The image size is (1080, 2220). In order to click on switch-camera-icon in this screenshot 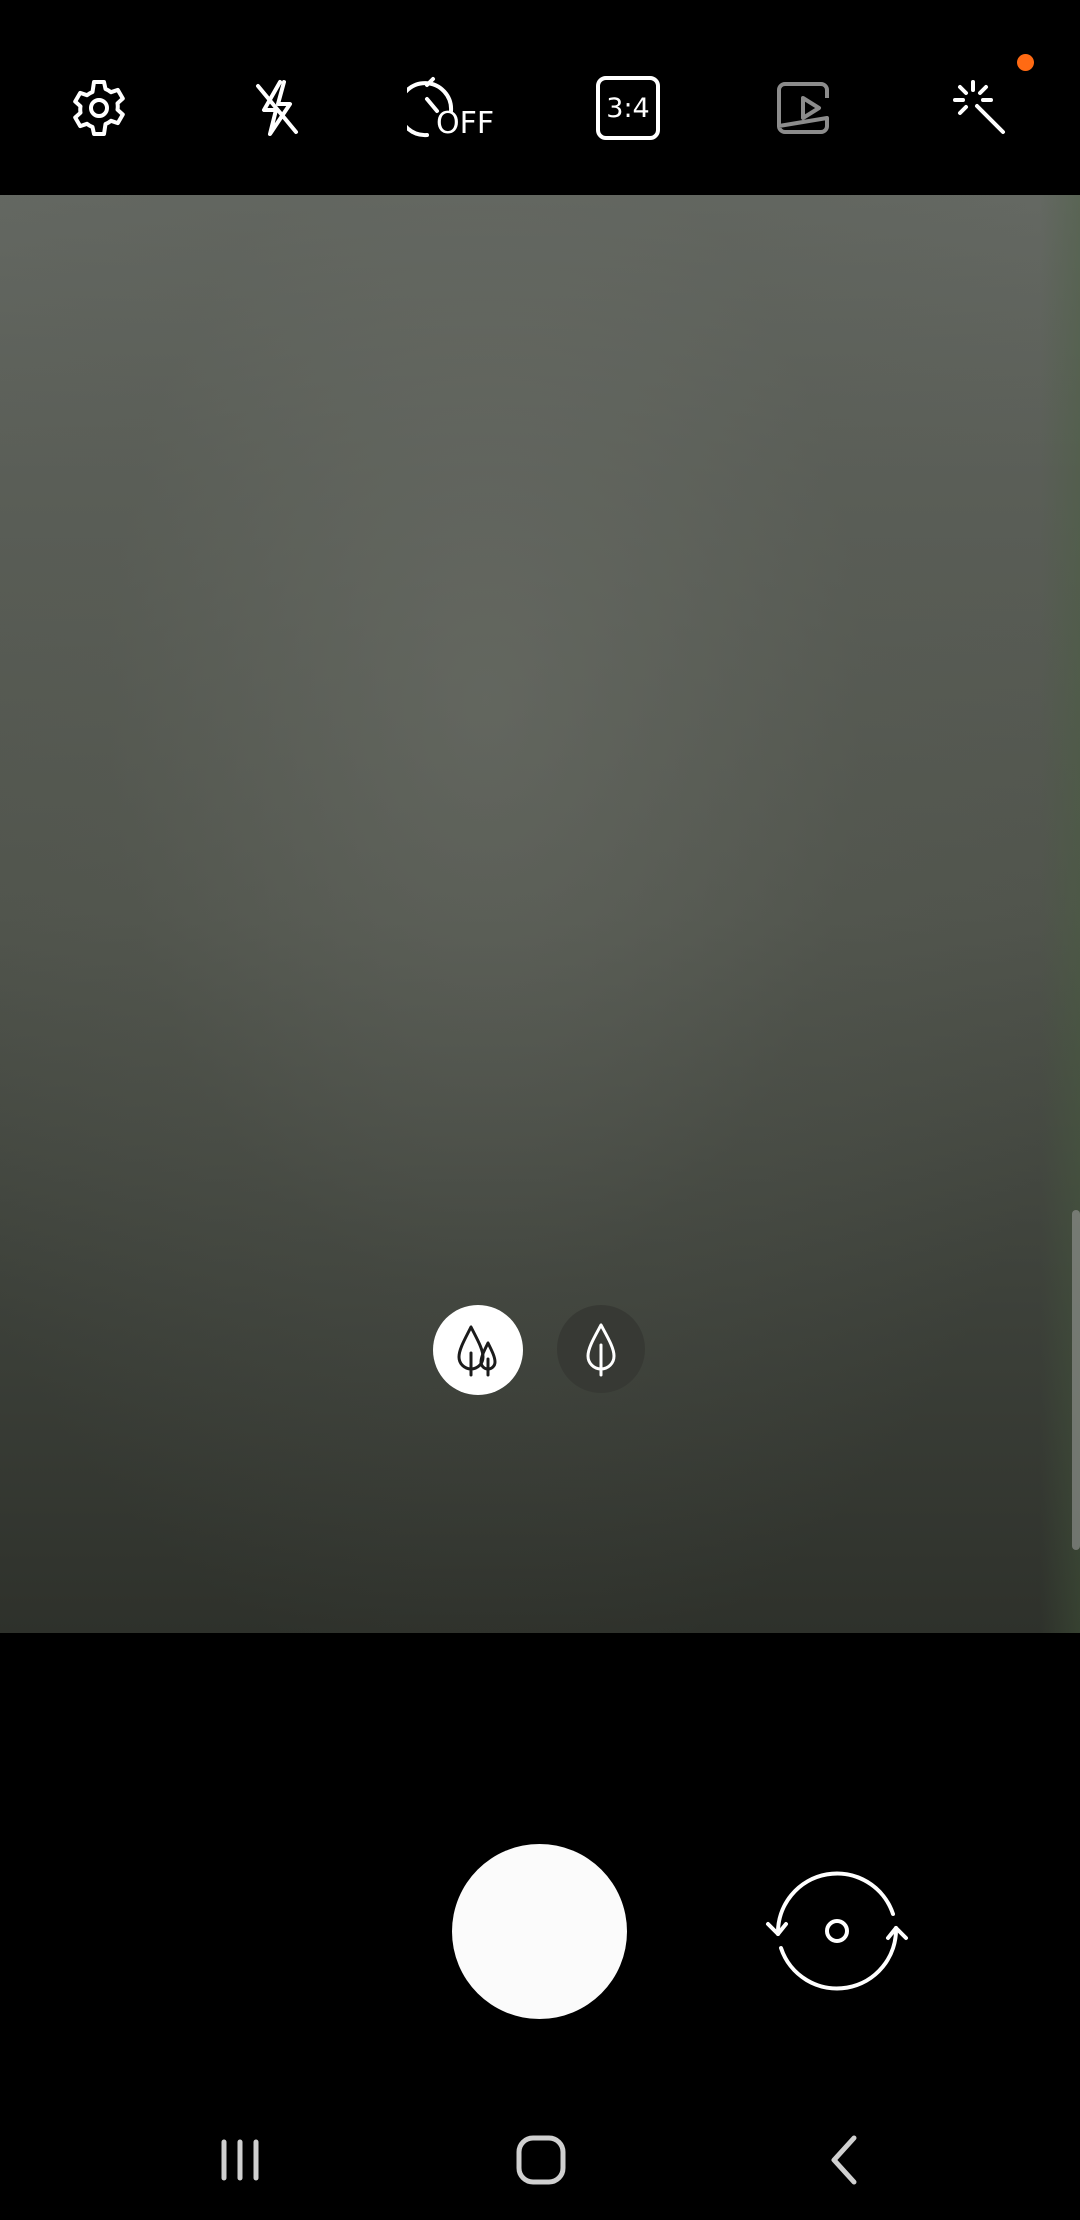, I will do `click(837, 1931)`.